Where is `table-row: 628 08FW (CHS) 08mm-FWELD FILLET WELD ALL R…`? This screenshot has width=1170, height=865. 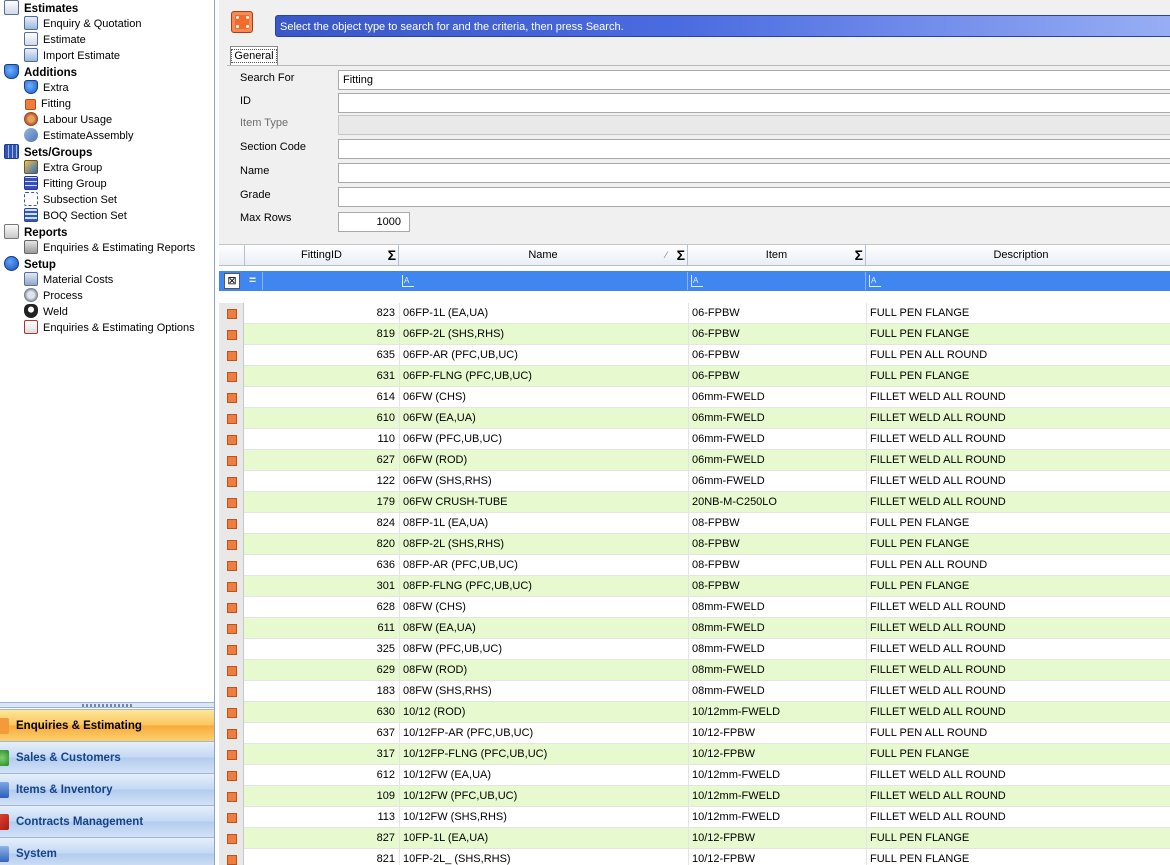 table-row: 628 08FW (CHS) 08mm-FWELD FILLET WELD ALL R… is located at coordinates (694, 607).